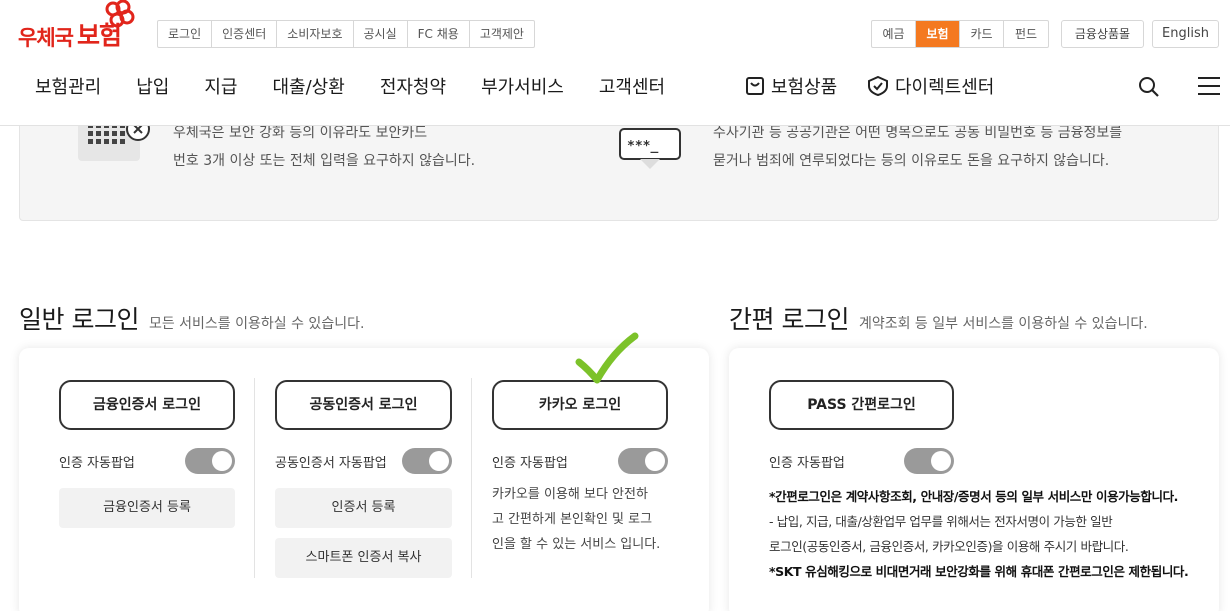  I want to click on financial-auto-popup-row: 인증 자동팝업, so click(147, 461).